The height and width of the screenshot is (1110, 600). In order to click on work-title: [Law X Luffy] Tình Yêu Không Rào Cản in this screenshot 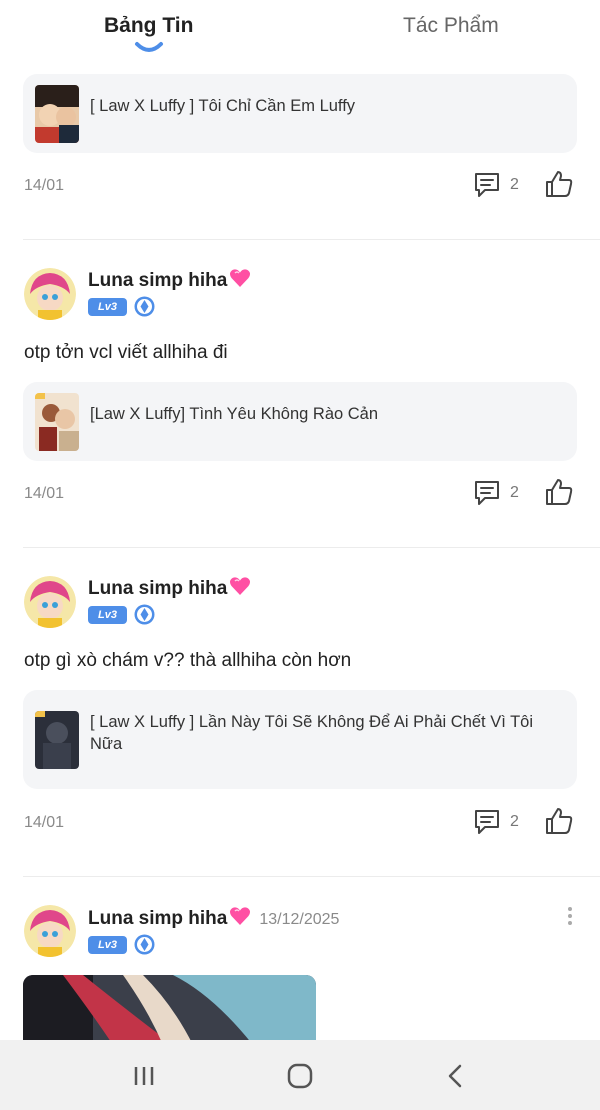, I will do `click(234, 414)`.